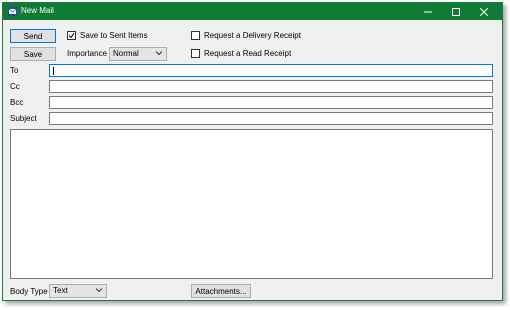  I want to click on maximize-button, so click(456, 11).